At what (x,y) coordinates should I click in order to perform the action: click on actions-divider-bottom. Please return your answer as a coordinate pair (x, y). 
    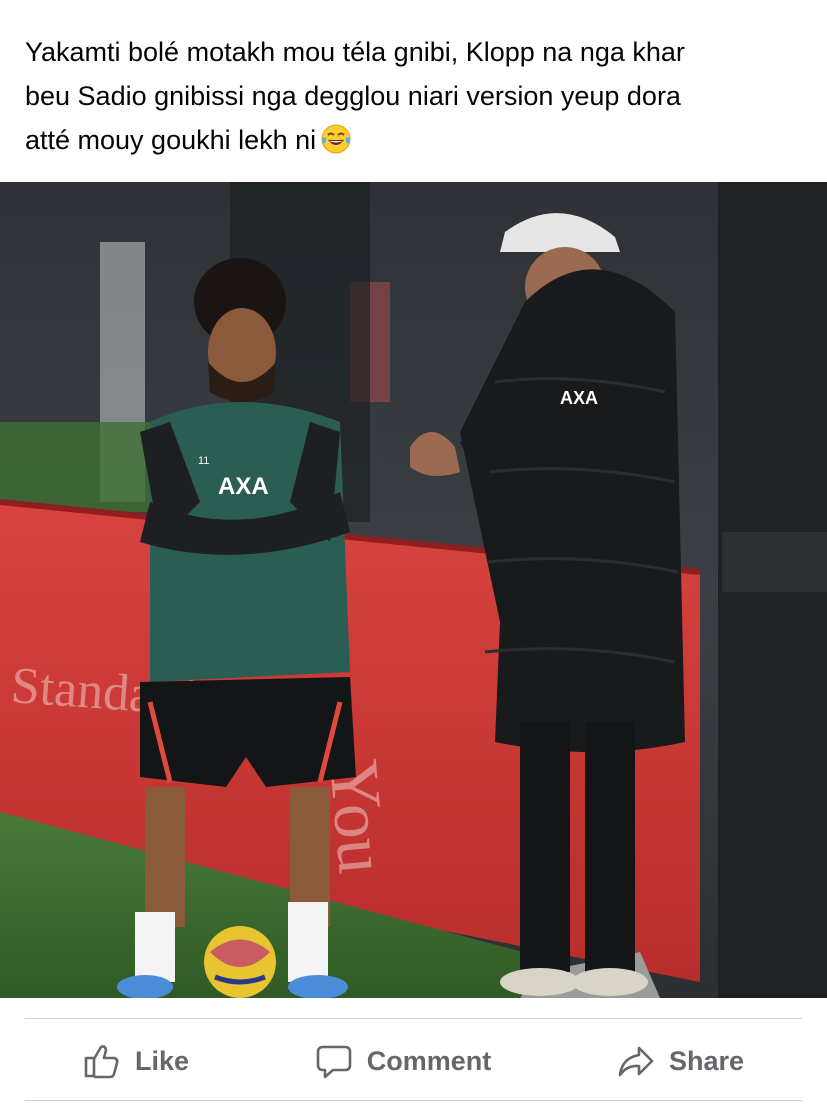
    Looking at the image, I should click on (413, 1100).